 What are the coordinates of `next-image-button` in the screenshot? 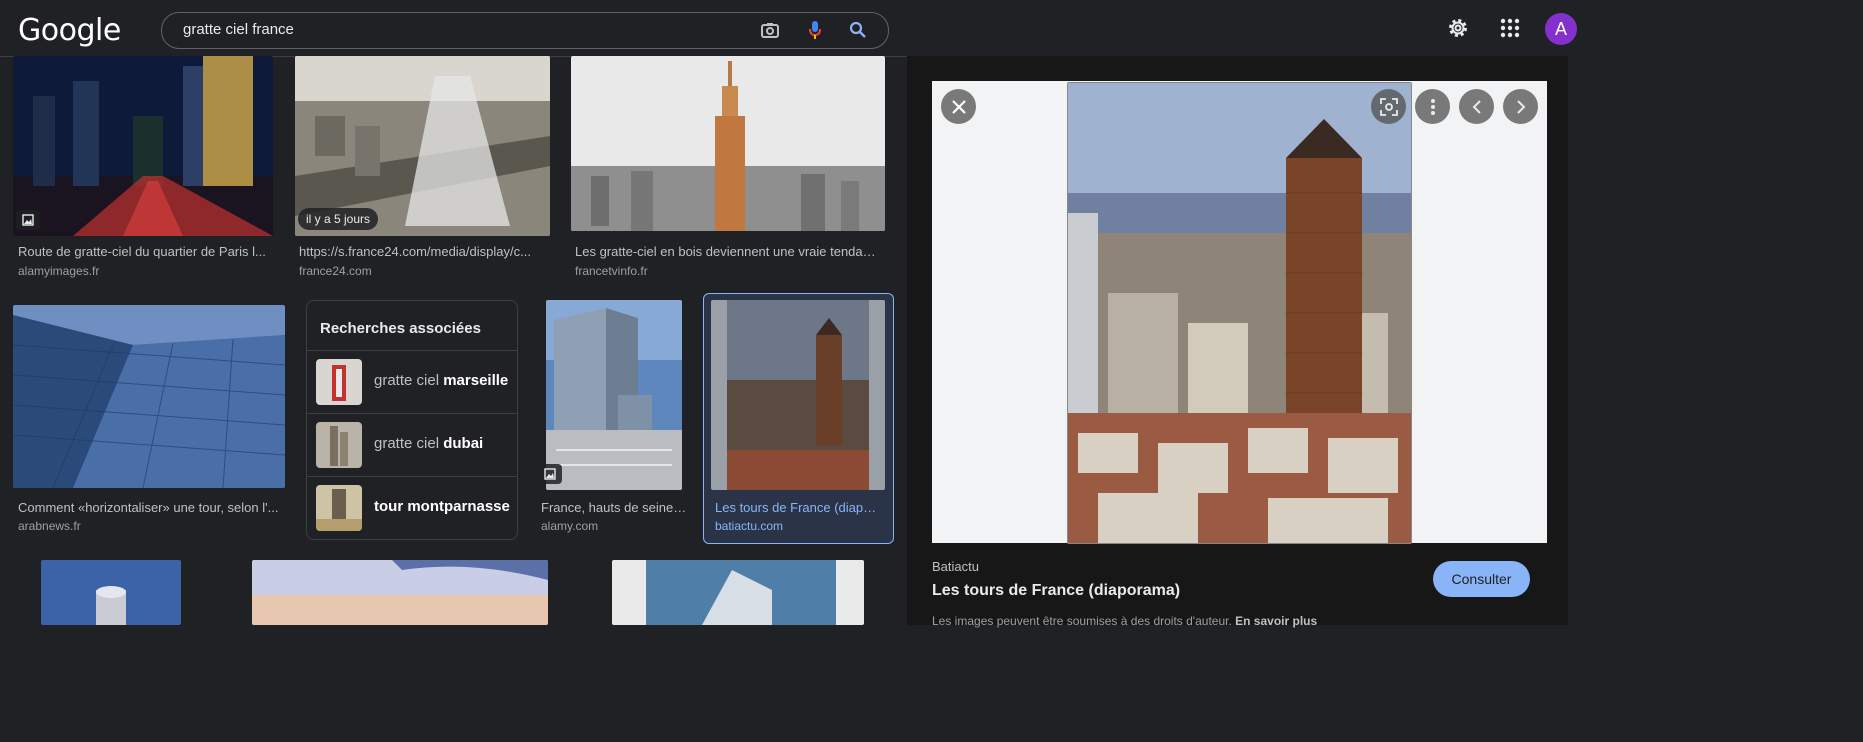 It's located at (1520, 106).